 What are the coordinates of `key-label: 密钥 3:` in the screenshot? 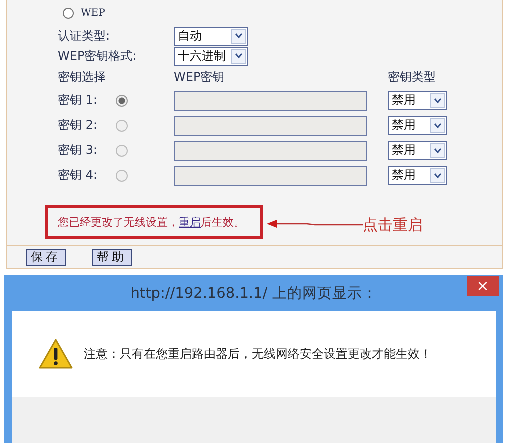 It's located at (78, 150).